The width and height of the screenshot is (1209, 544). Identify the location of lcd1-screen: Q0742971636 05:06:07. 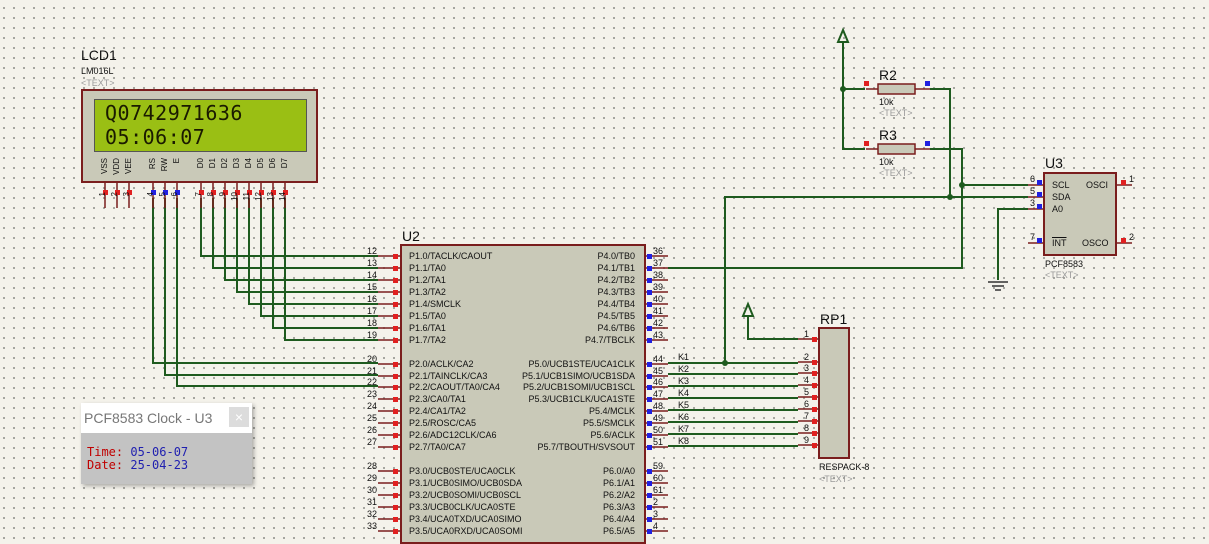
(200, 125).